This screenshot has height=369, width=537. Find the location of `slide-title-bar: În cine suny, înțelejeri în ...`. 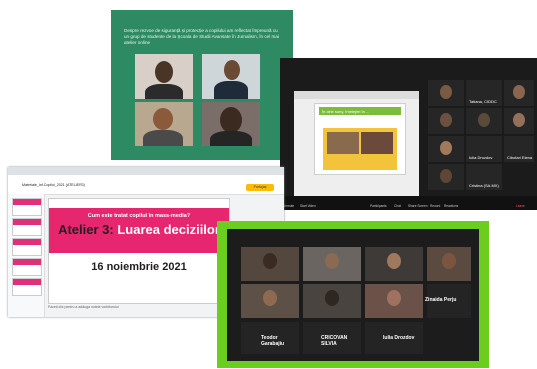

slide-title-bar: În cine suny, înțelejeri în ... is located at coordinates (360, 111).